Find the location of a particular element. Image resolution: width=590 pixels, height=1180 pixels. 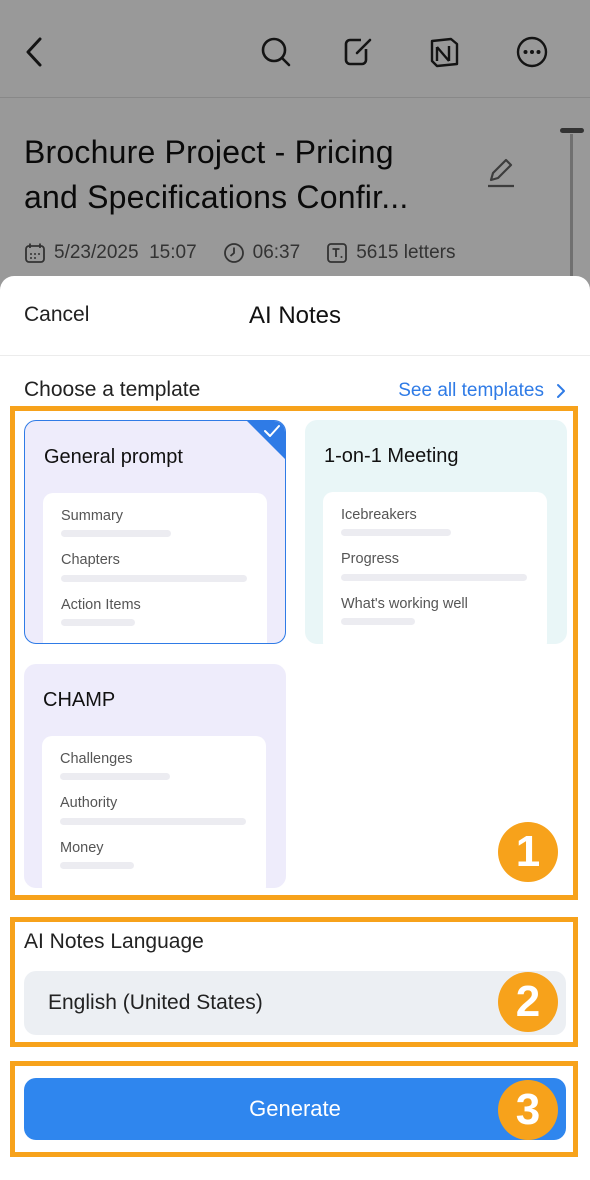

template-title: CHAMP is located at coordinates (79, 700).